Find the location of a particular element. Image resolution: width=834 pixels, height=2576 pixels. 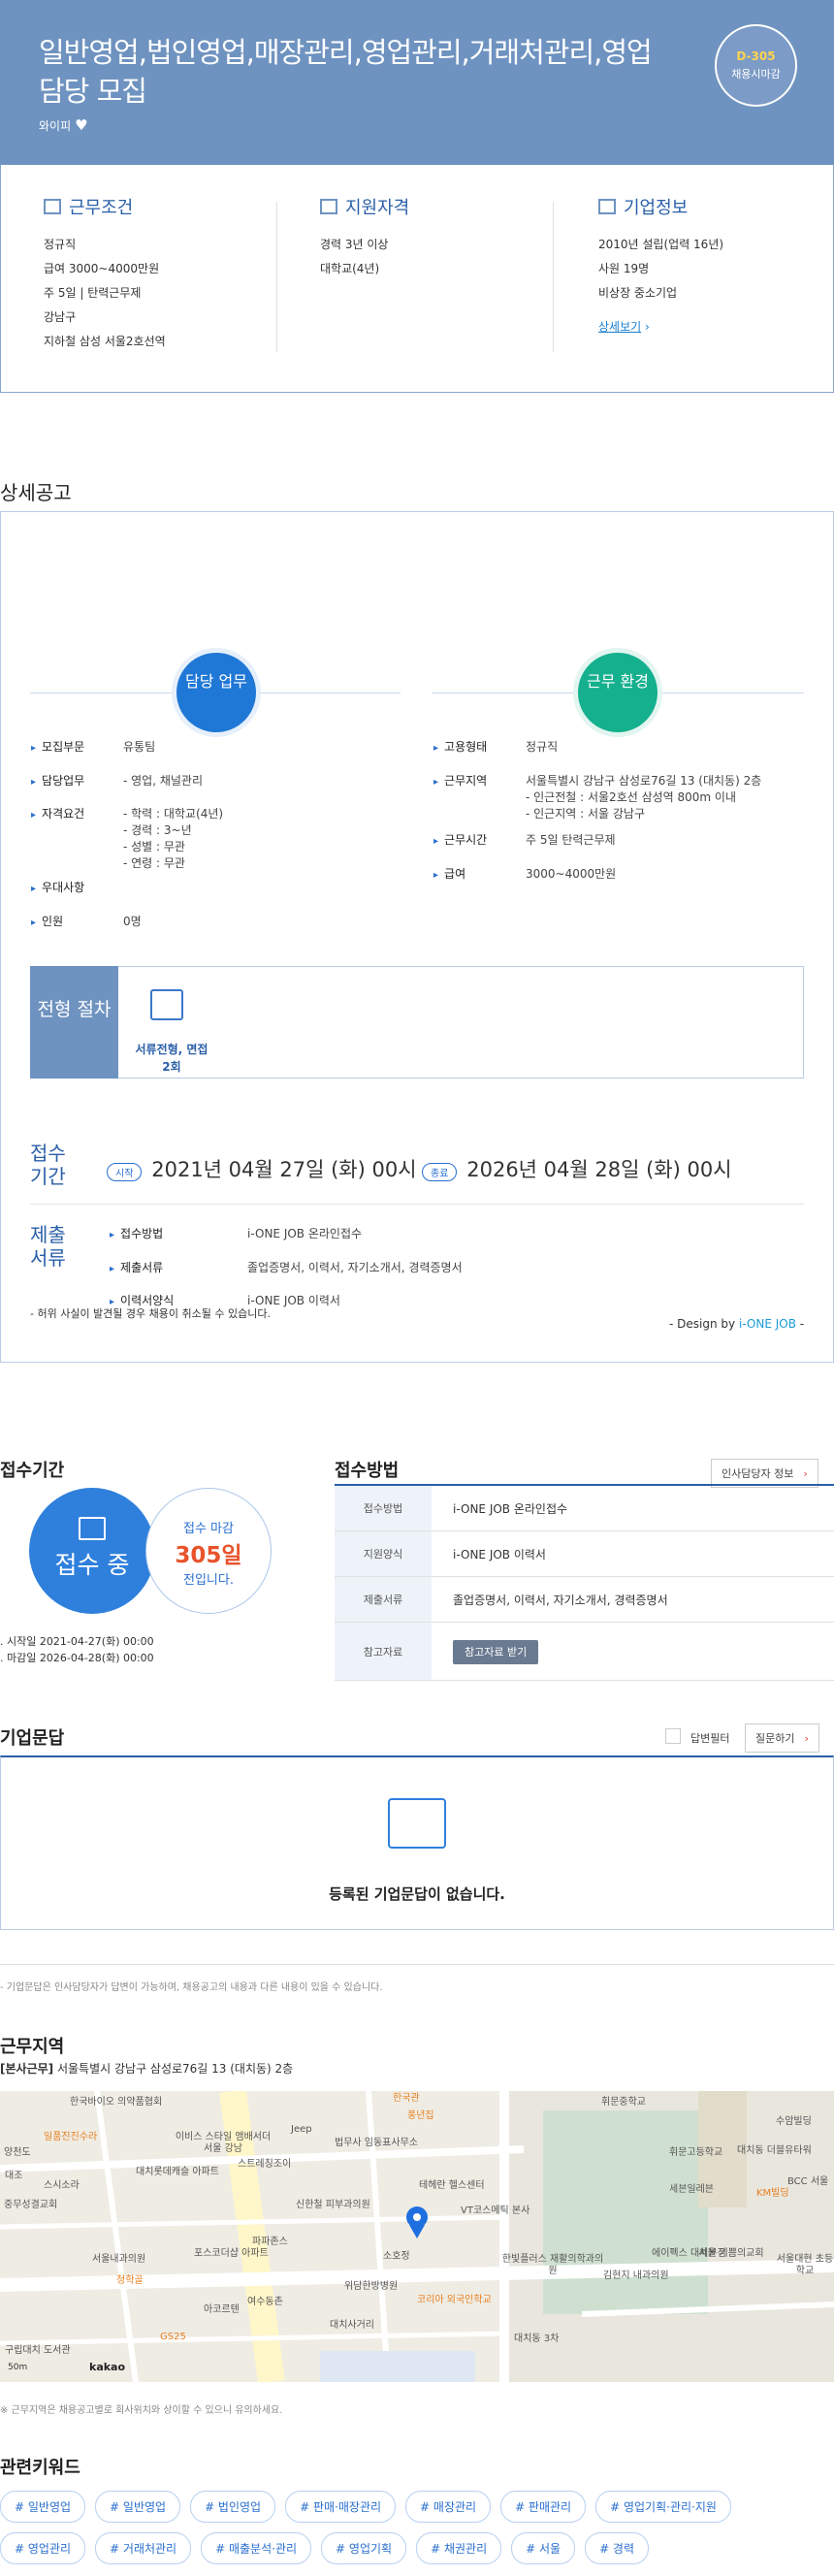

row-value: 유통팀 is located at coordinates (139, 747).